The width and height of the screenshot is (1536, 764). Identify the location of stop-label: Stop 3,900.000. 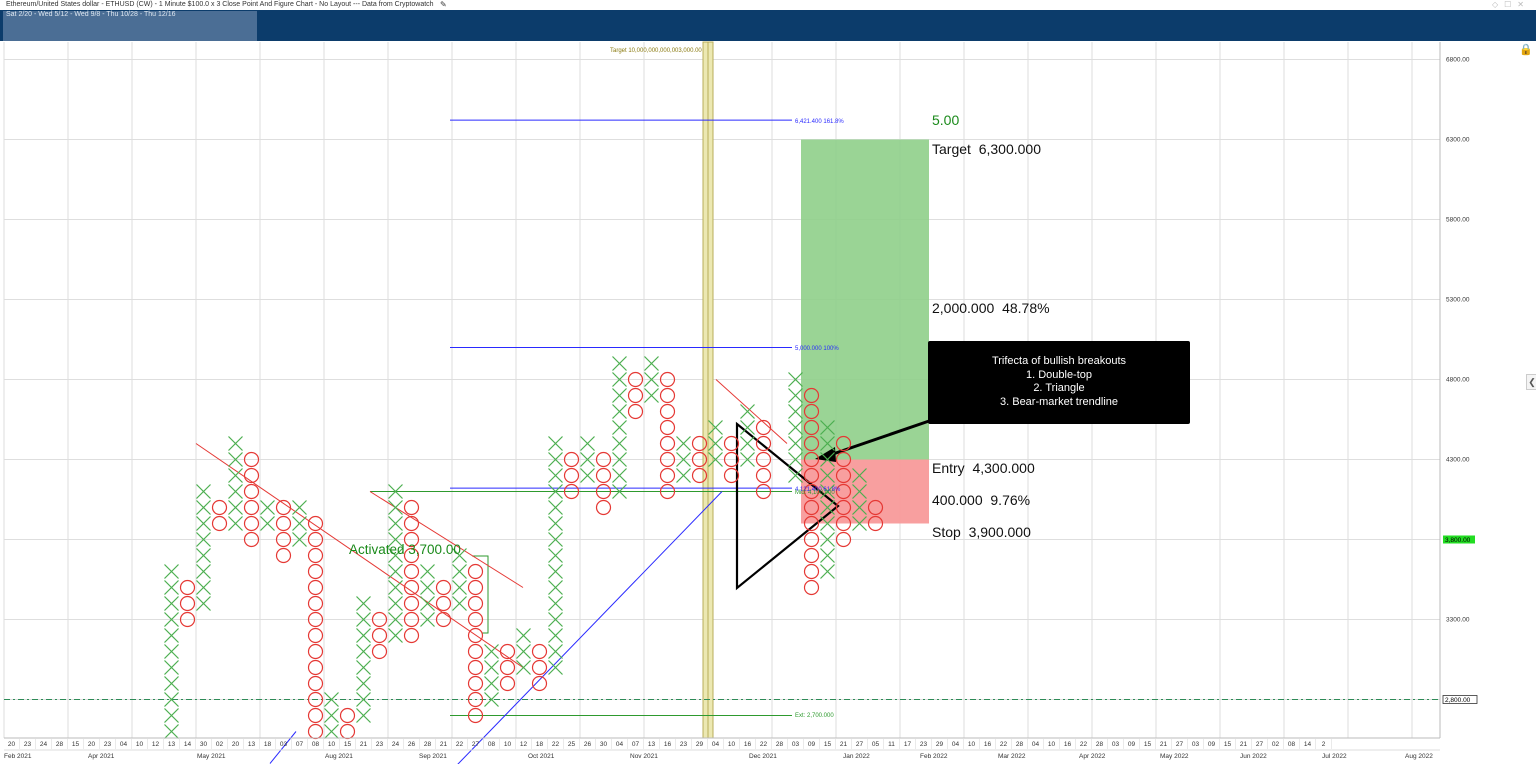
(981, 532).